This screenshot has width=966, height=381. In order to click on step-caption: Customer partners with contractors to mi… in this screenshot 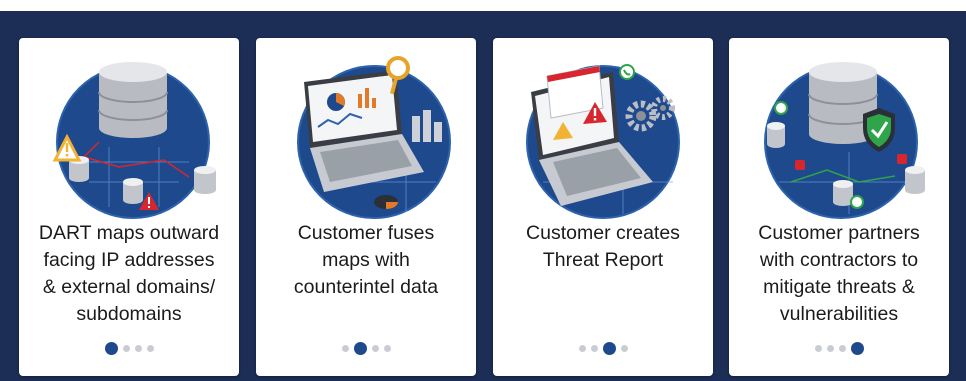, I will do `click(839, 273)`.